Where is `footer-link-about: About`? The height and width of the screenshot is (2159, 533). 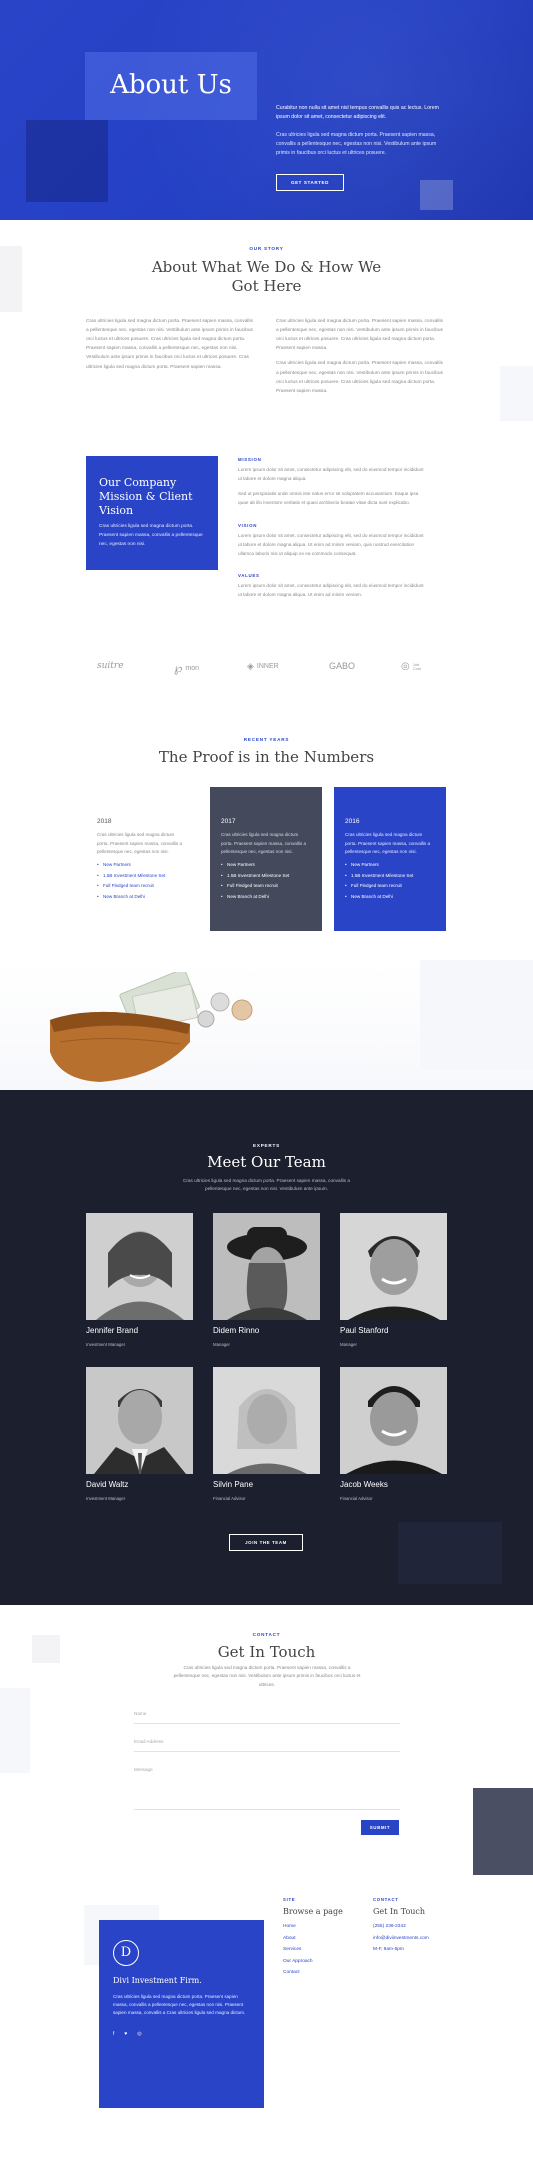 footer-link-about: About is located at coordinates (298, 1939).